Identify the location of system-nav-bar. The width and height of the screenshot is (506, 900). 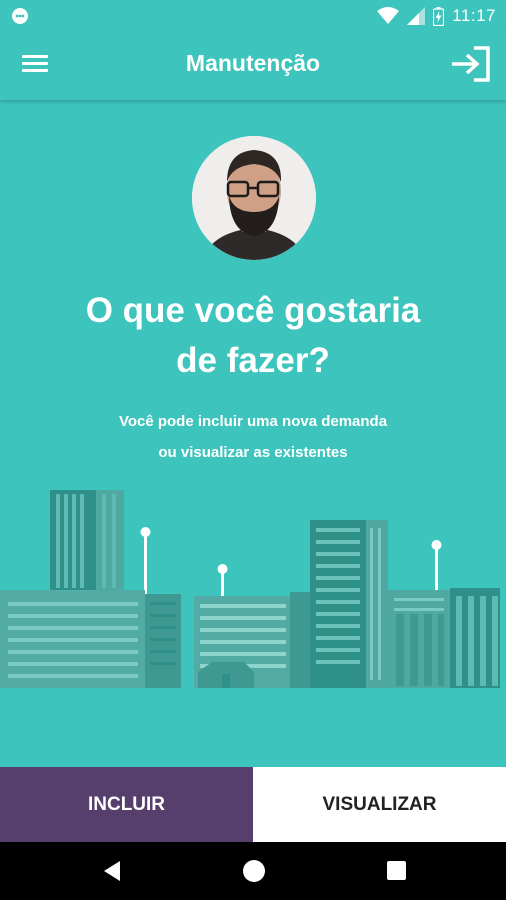
(253, 871).